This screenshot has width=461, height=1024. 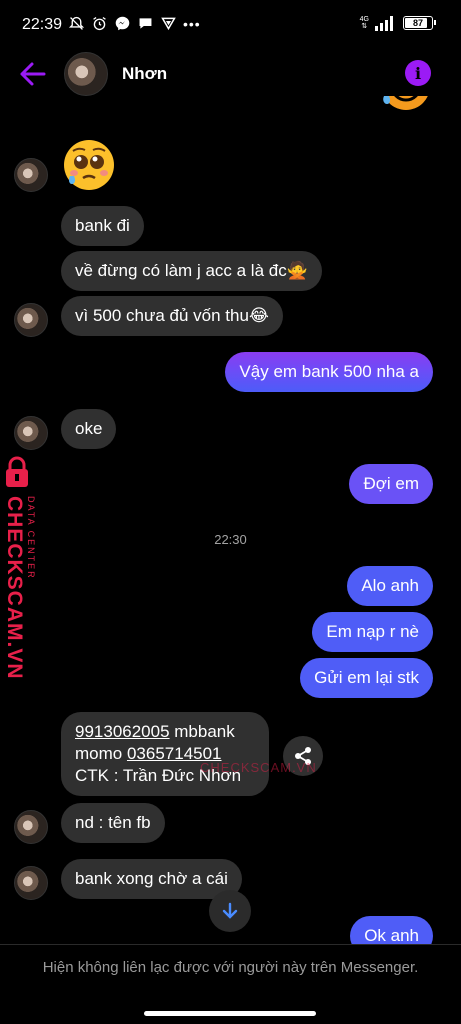 I want to click on message-timestamp: 22:30, so click(x=230, y=539).